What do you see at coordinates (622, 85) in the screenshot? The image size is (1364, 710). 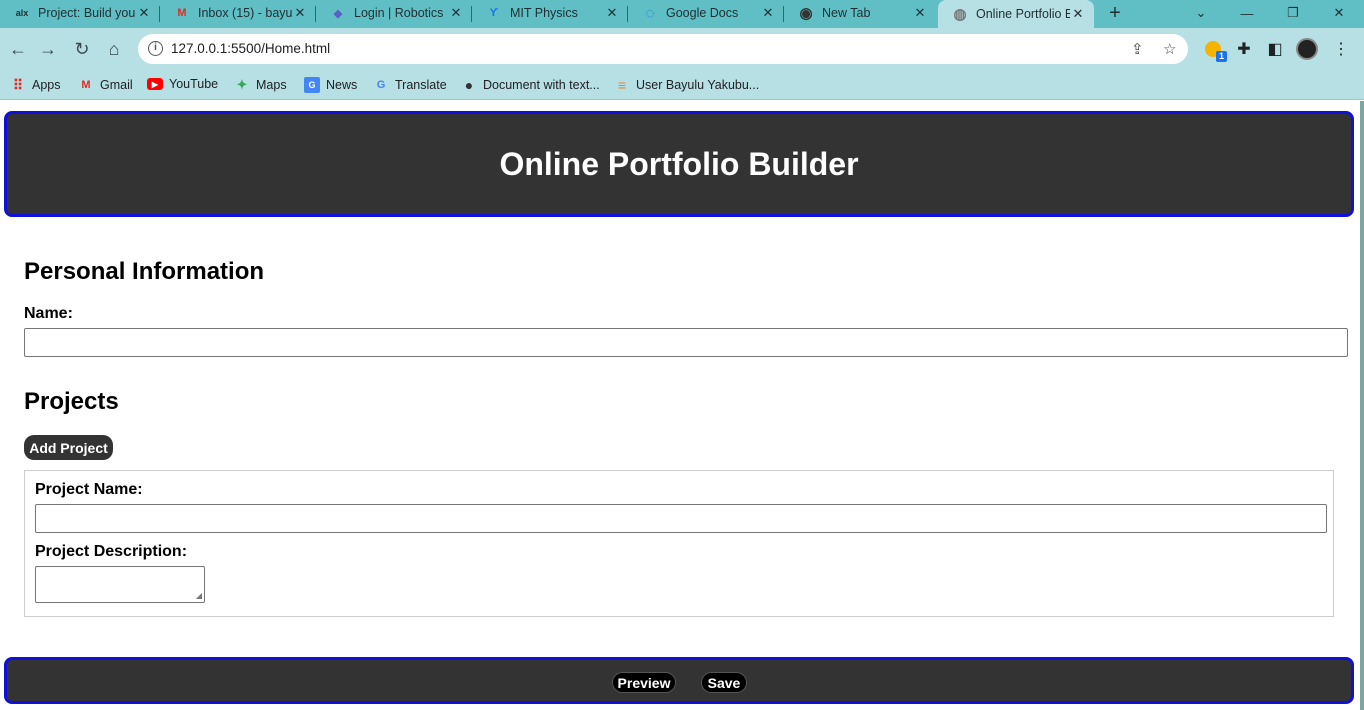 I see `stackoverflow-icon: ≡` at bounding box center [622, 85].